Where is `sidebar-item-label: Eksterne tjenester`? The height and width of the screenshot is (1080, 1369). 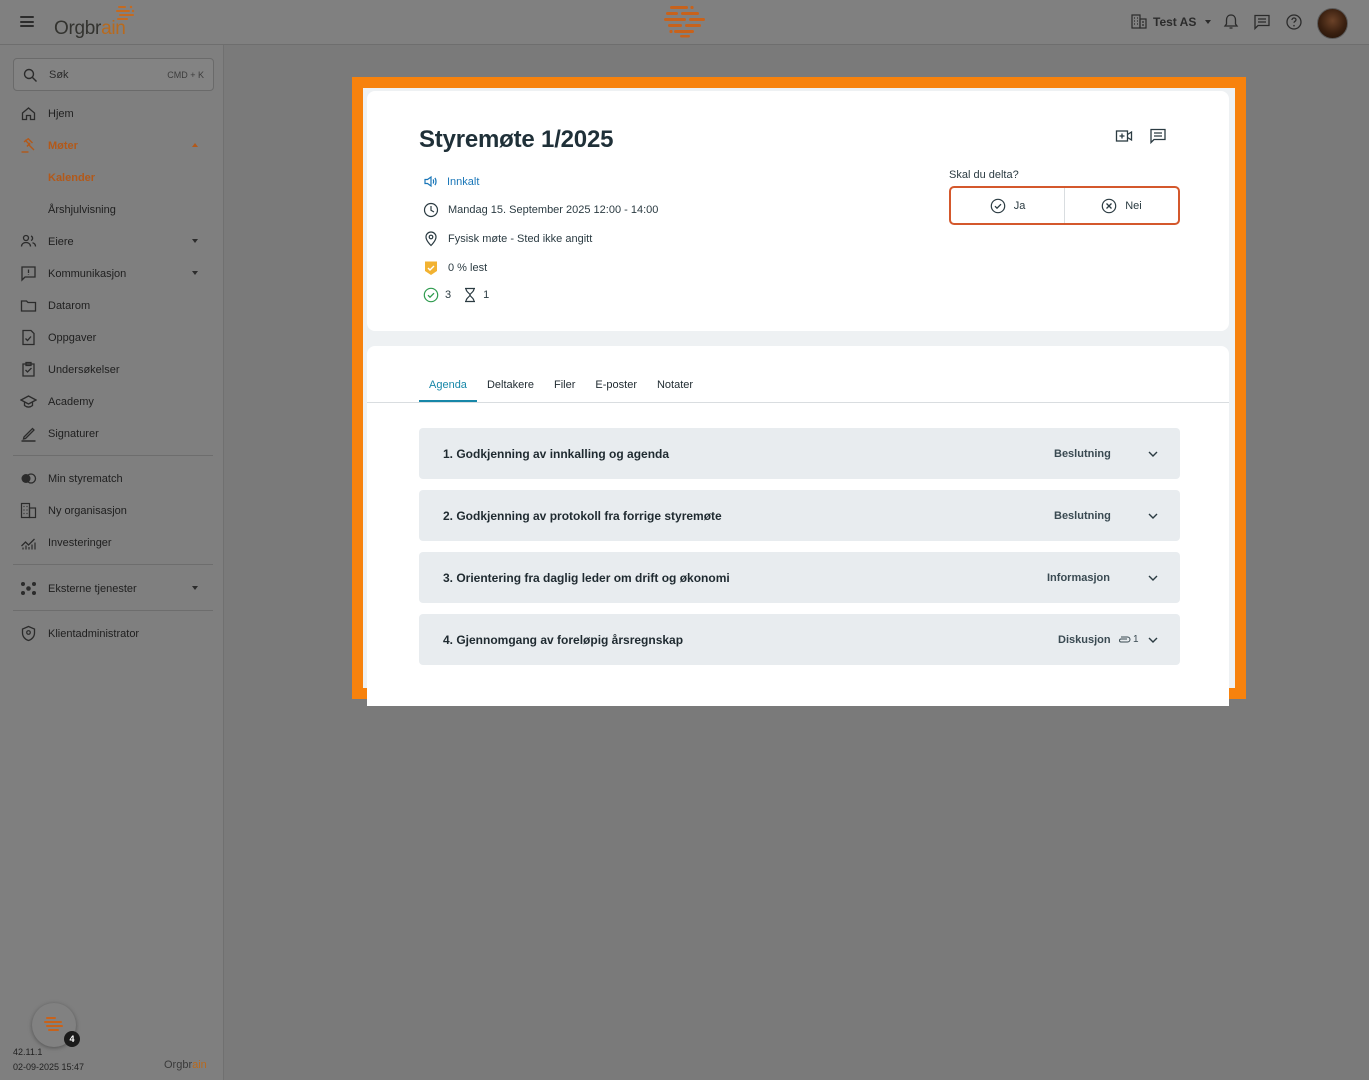
sidebar-item-label: Eksterne tjenester is located at coordinates (92, 589).